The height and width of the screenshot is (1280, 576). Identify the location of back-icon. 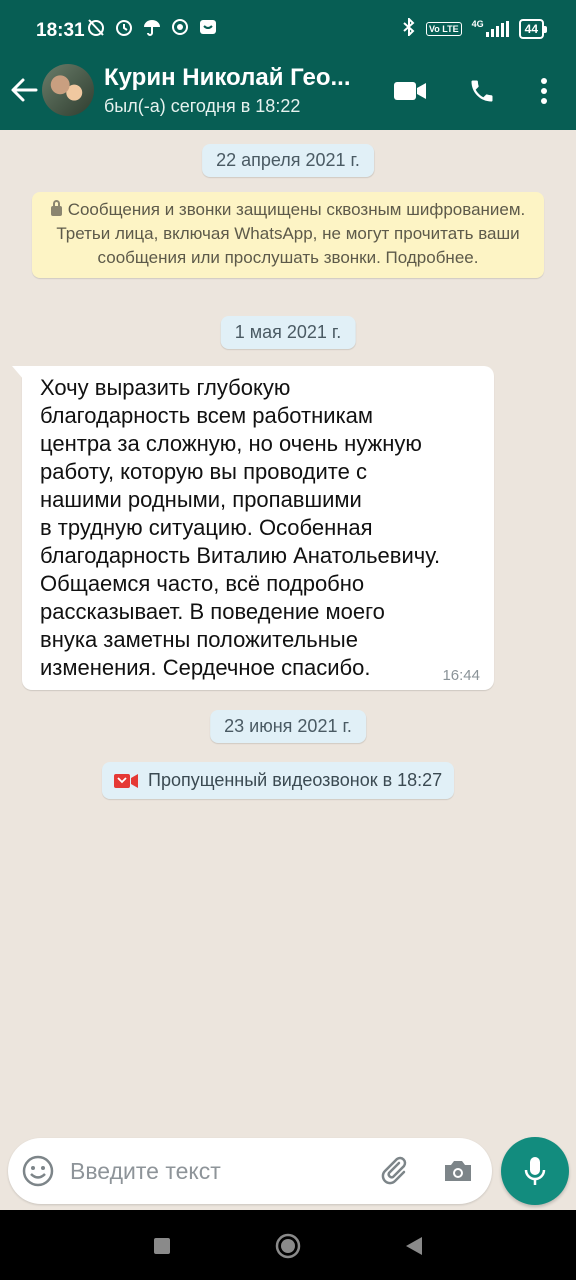
(414, 1246).